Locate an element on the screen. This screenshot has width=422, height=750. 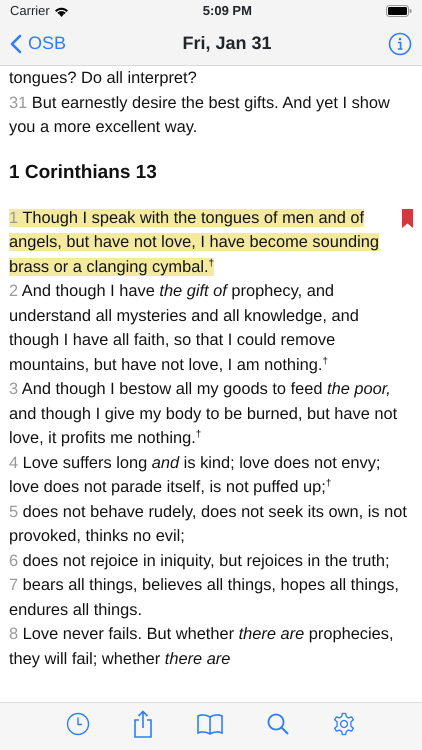
share-button is located at coordinates (143, 724).